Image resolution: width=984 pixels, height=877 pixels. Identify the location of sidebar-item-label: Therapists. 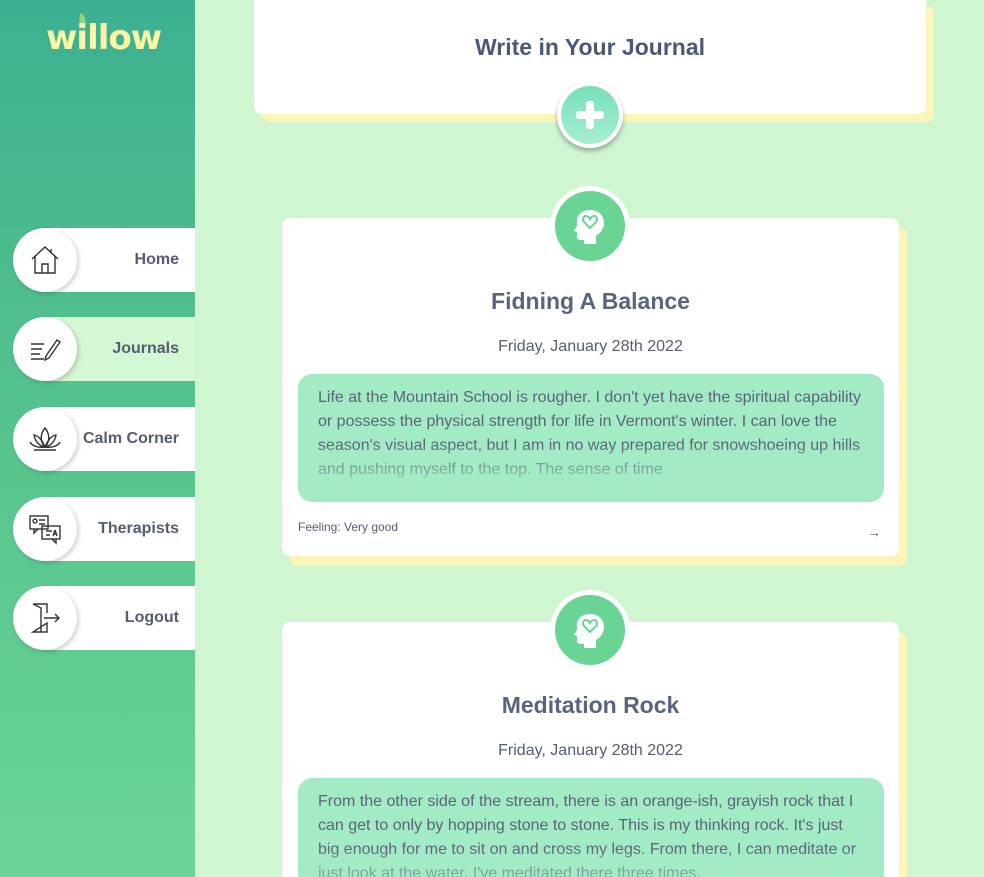
(138, 528).